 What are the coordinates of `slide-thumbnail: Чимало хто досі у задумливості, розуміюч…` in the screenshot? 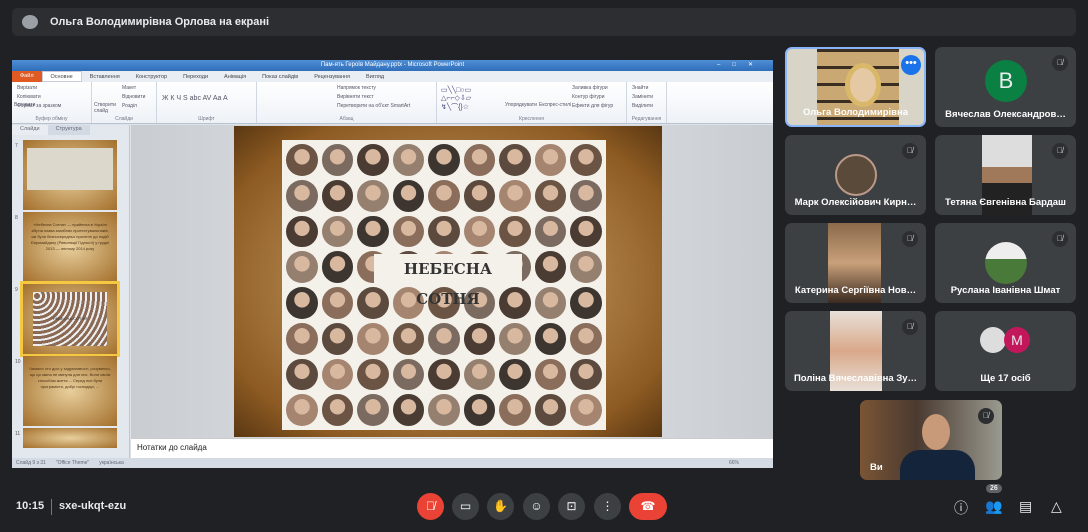 It's located at (70, 391).